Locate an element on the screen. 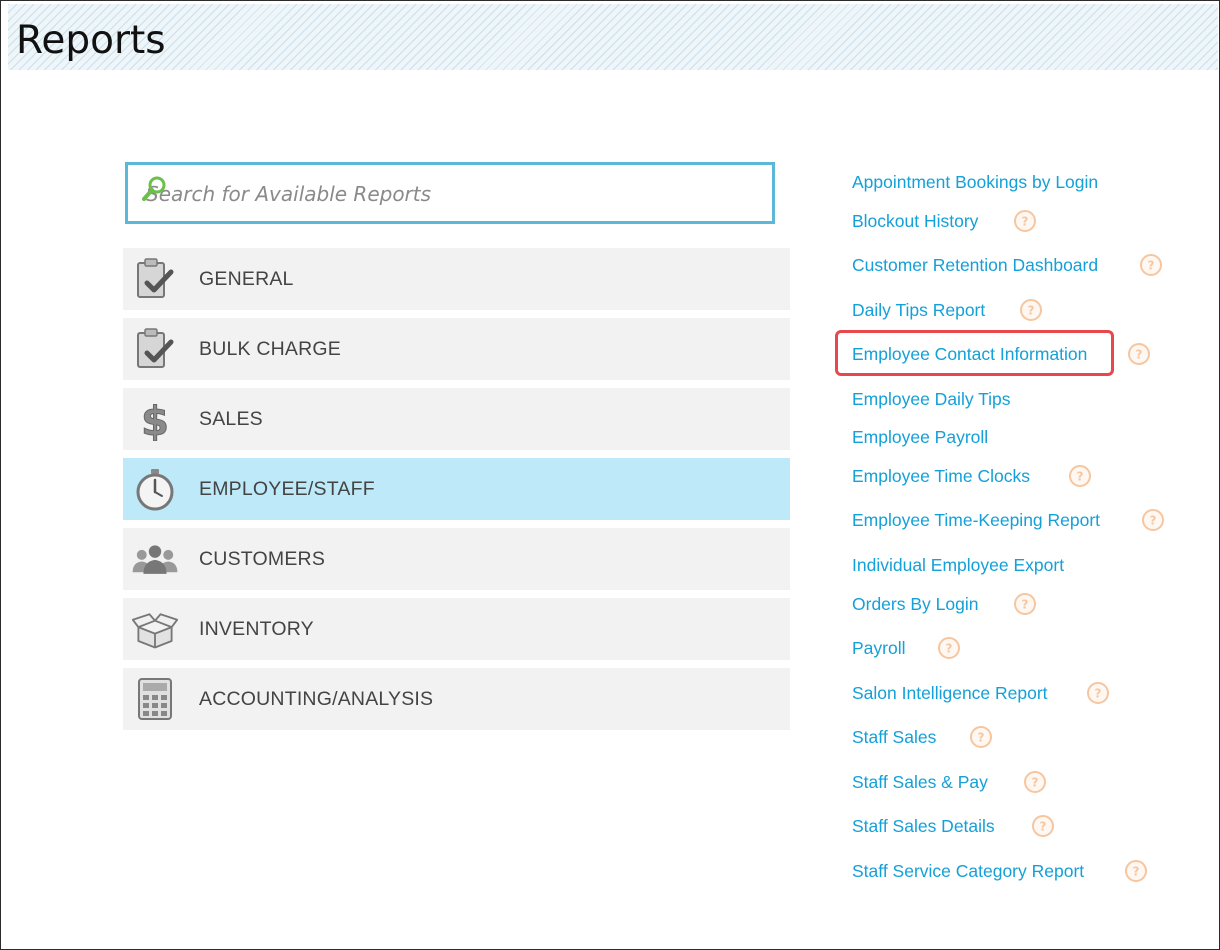 The image size is (1220, 950). report-item: Employee Contact Information? is located at coordinates (1001, 354).